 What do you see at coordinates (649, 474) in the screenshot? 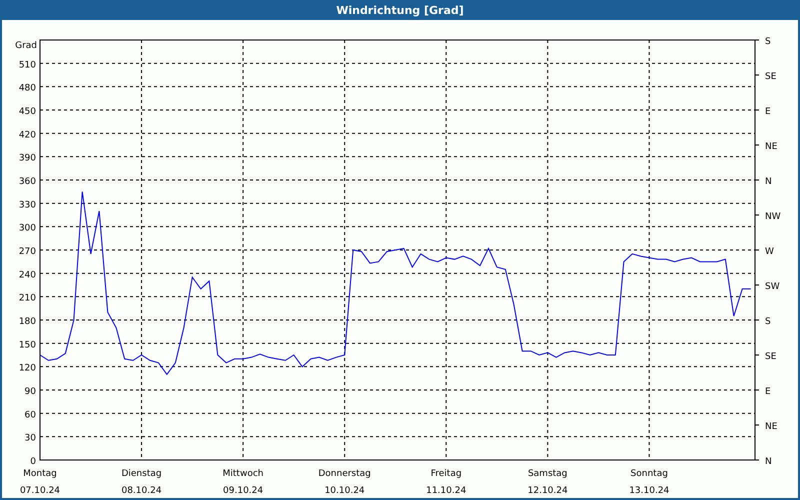
I see `day-label: Sonntag` at bounding box center [649, 474].